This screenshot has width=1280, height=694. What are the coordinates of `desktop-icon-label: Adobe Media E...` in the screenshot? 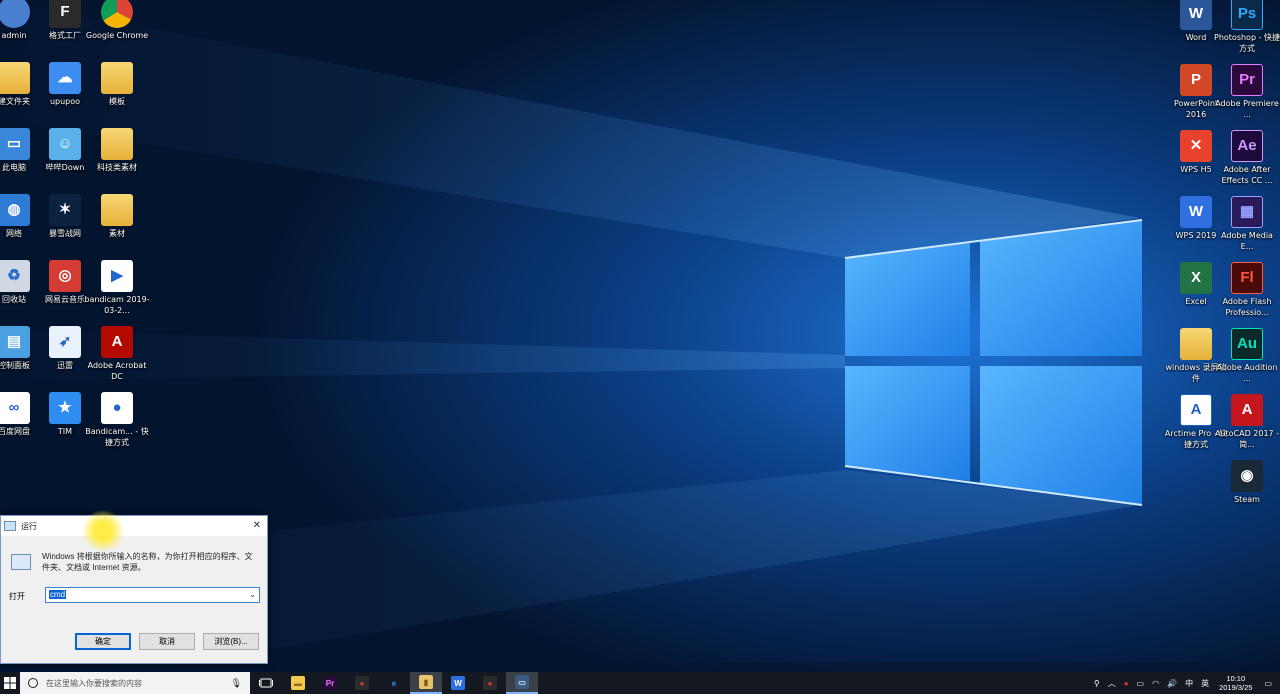 It's located at (1247, 241).